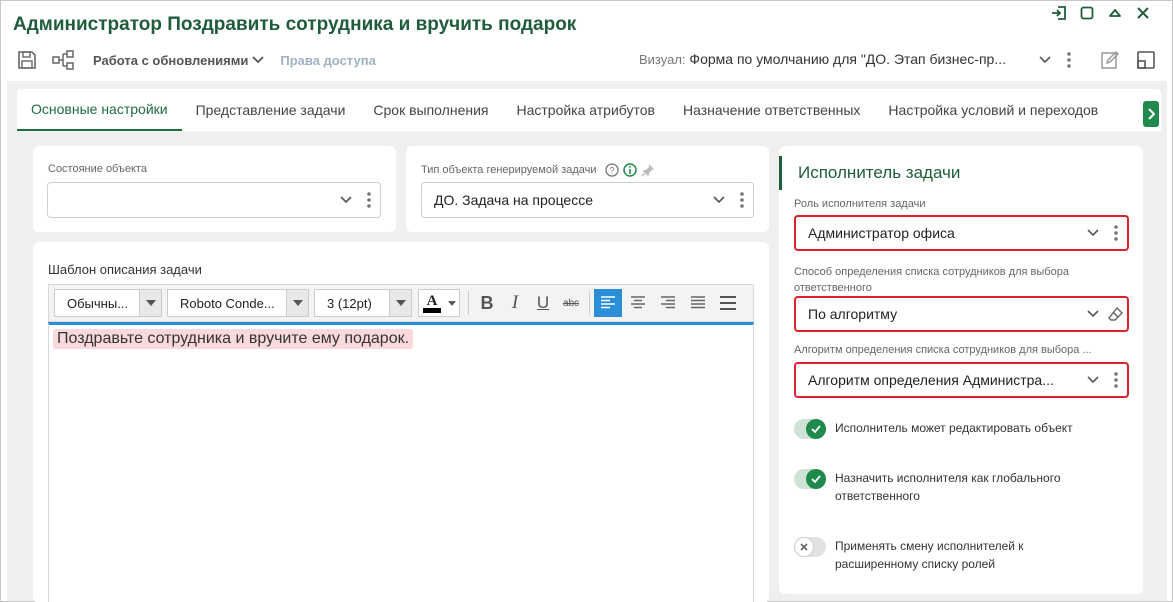 This screenshot has width=1173, height=602. Describe the element at coordinates (171, 60) in the screenshot. I see `updates-menu-label: Работа с обновлениями` at that location.